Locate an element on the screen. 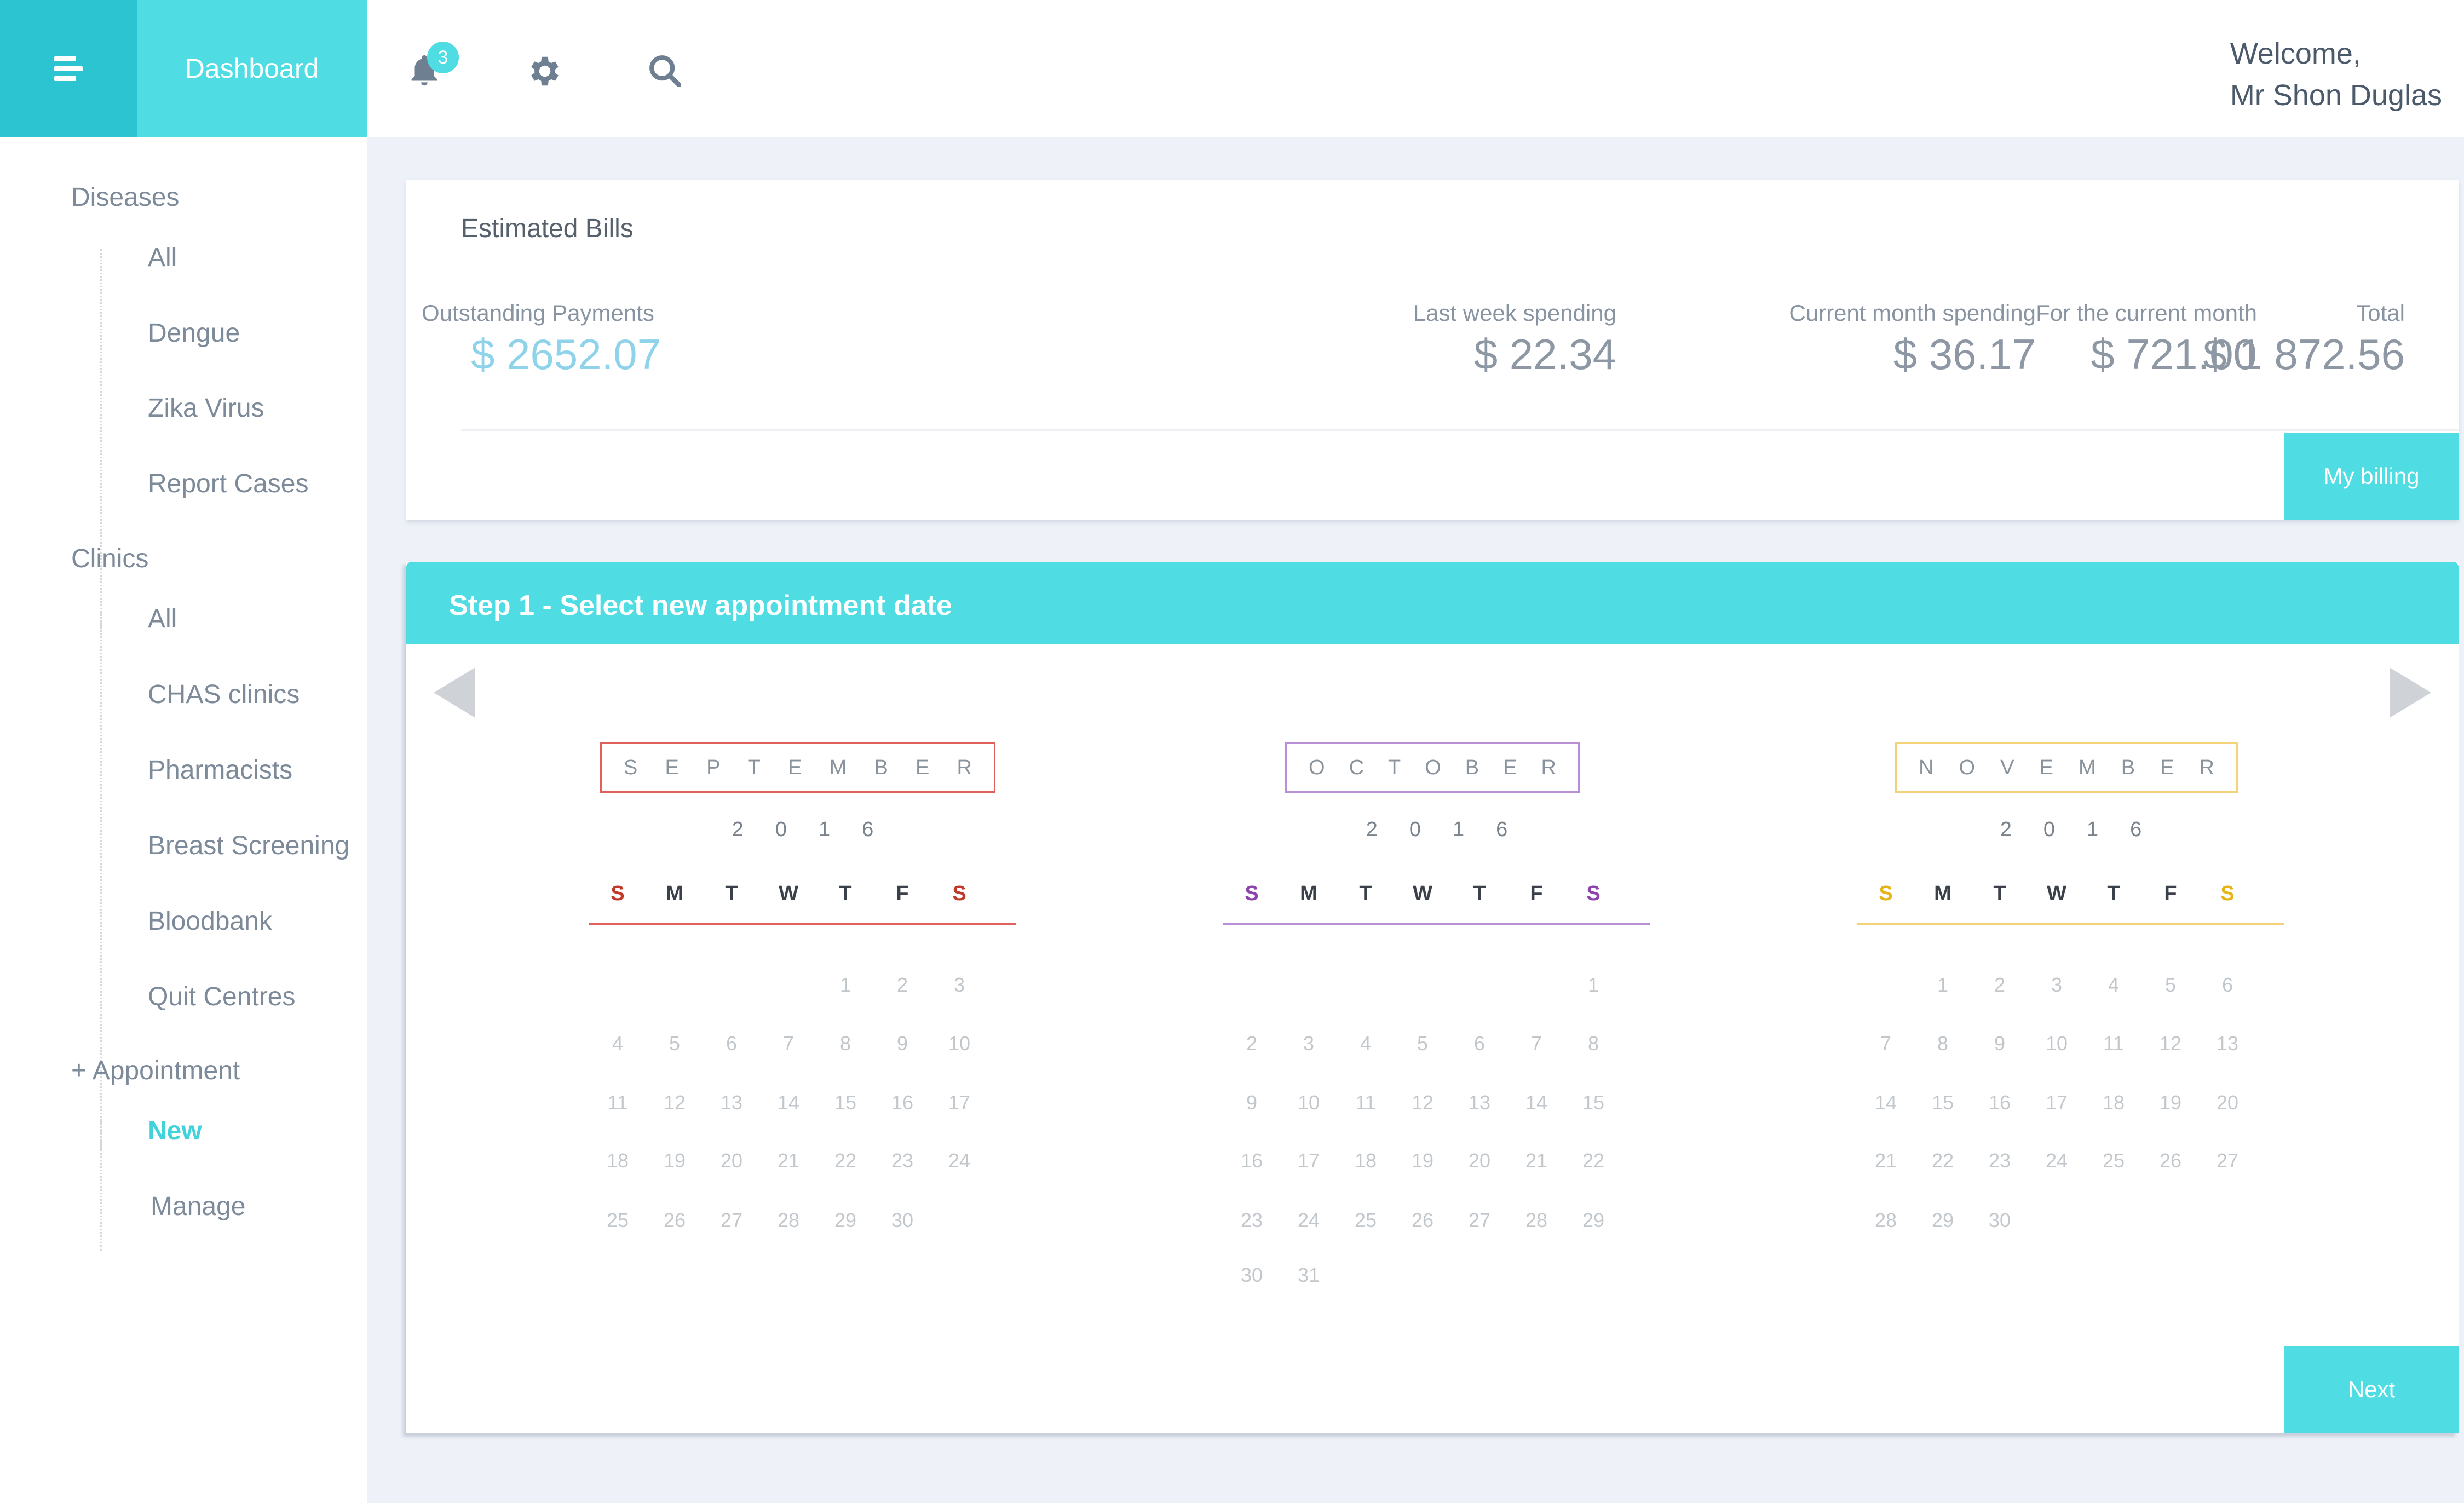 The width and height of the screenshot is (2464, 1503). sidebar-item-chas-clinics: CHAS clinics is located at coordinates (224, 694).